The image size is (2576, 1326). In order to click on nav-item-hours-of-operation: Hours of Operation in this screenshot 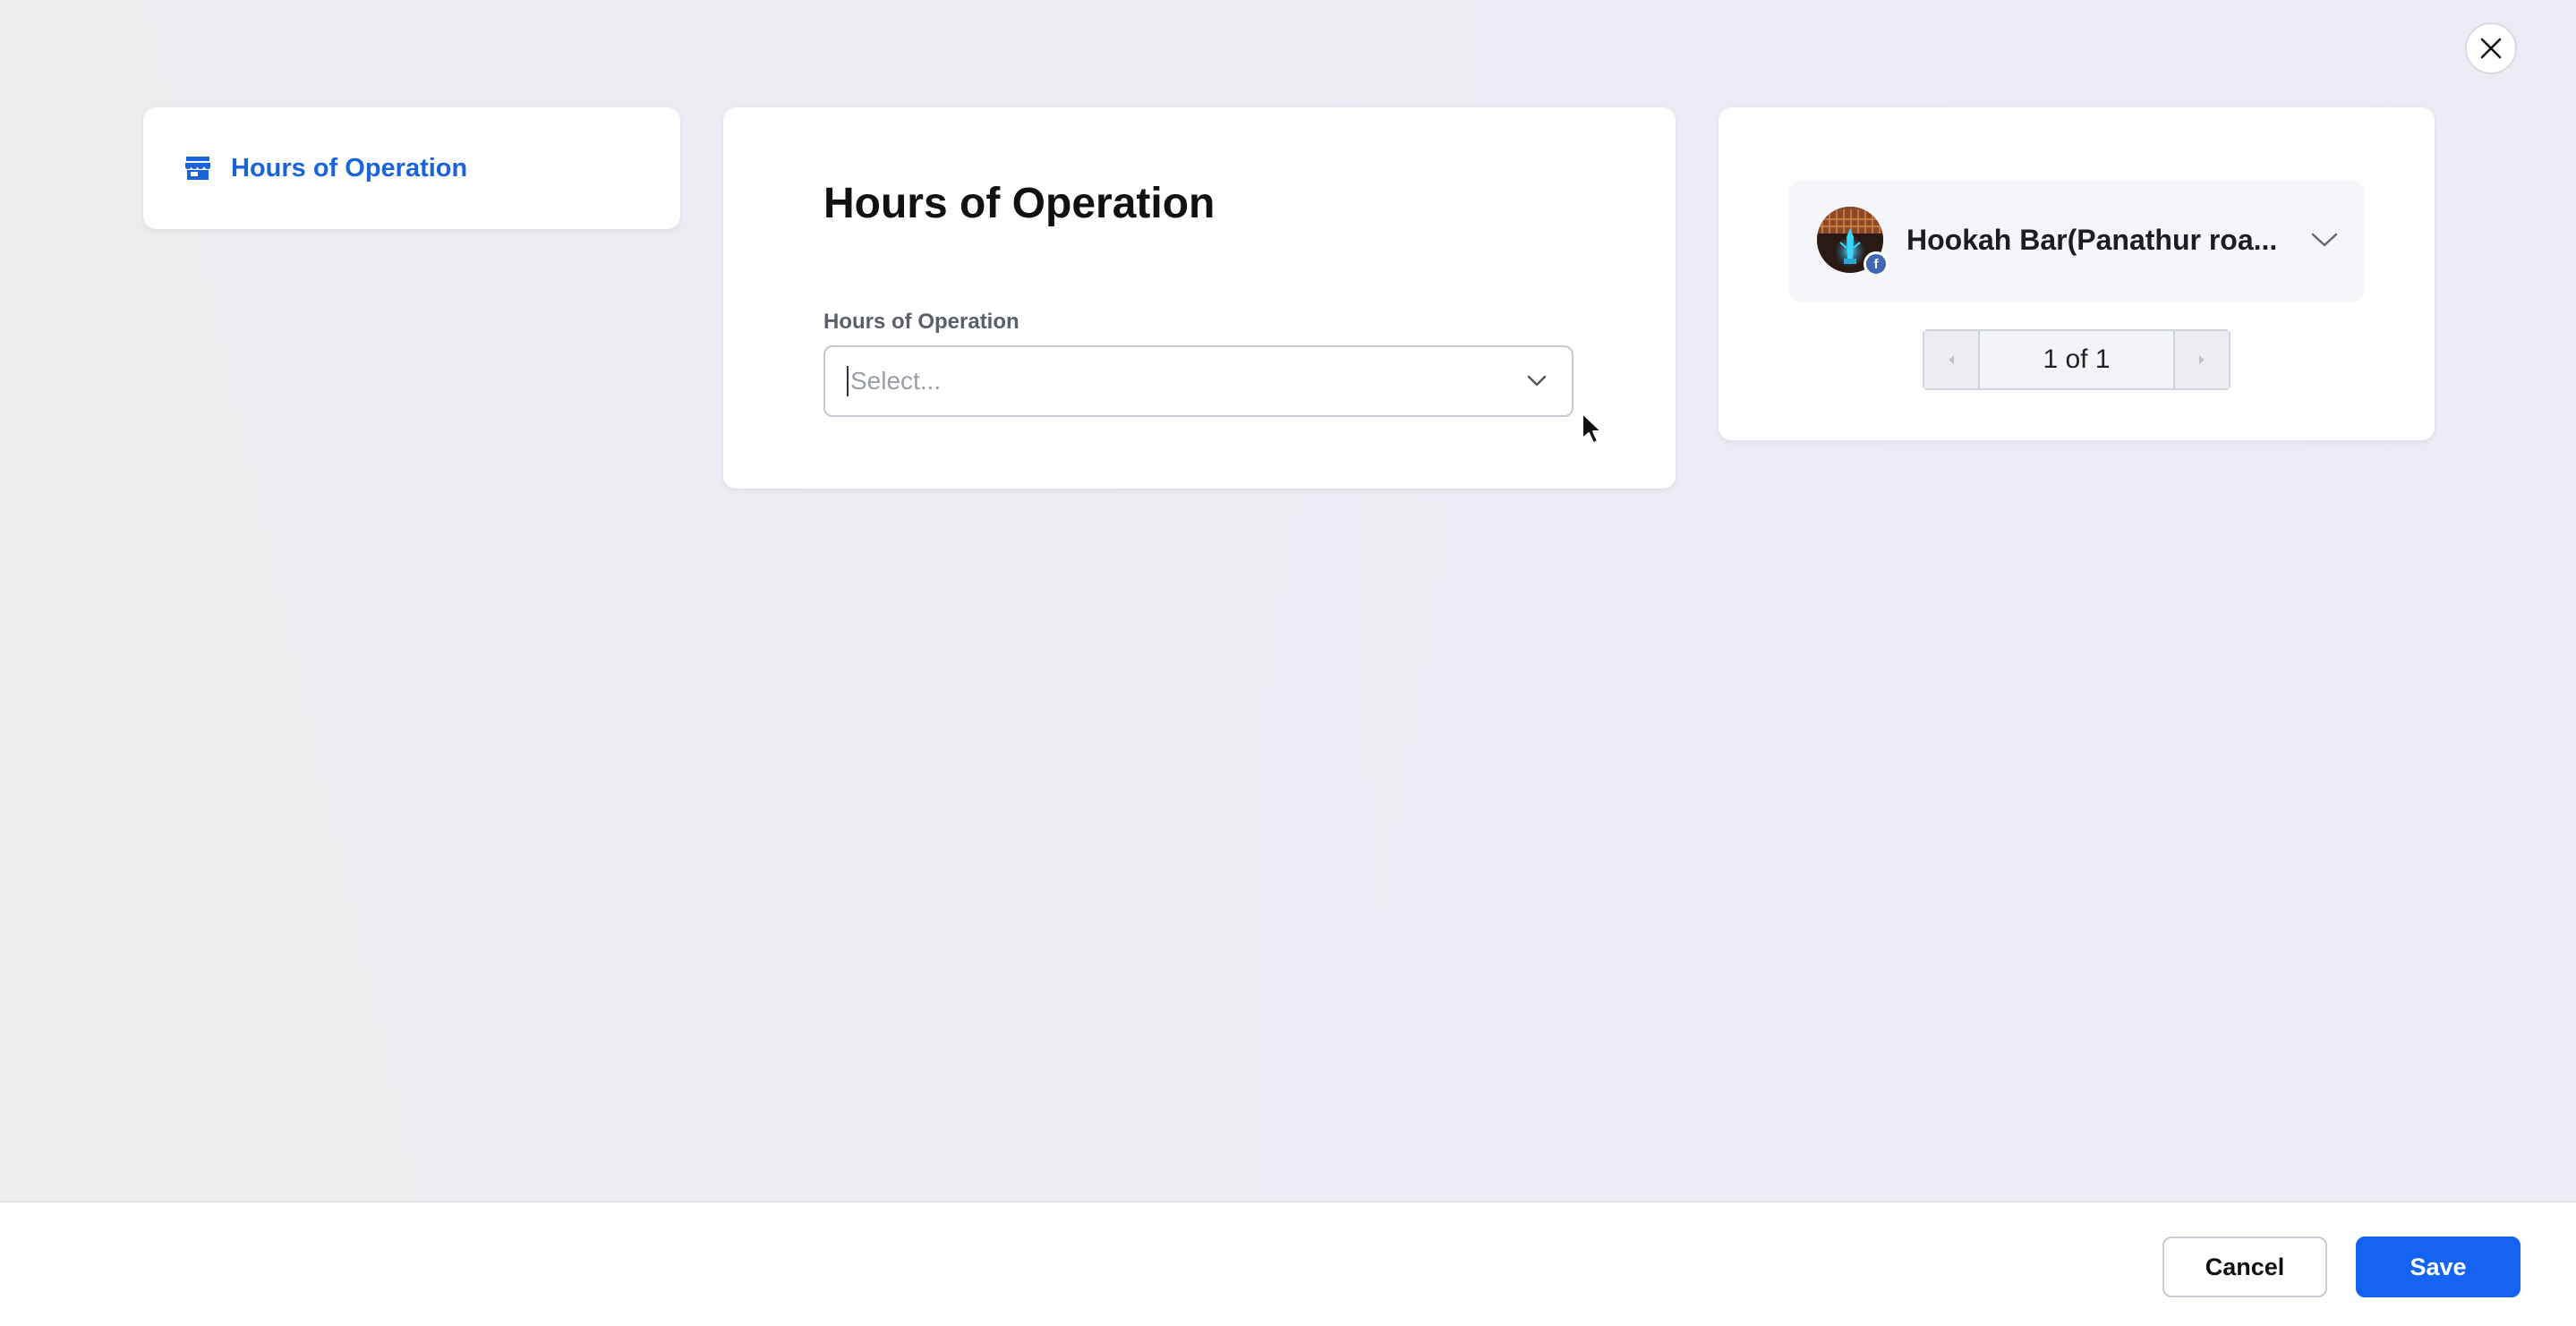, I will do `click(325, 169)`.